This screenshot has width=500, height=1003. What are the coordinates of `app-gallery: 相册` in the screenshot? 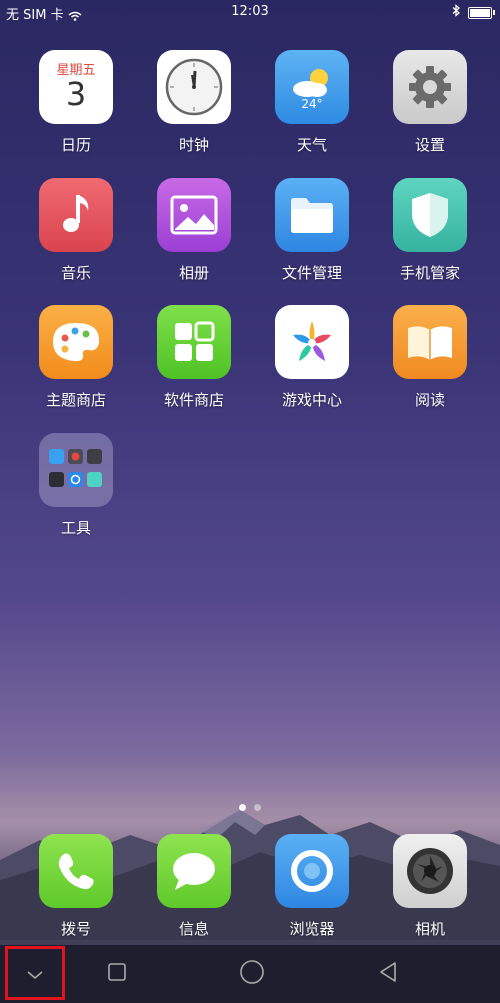 It's located at (194, 230).